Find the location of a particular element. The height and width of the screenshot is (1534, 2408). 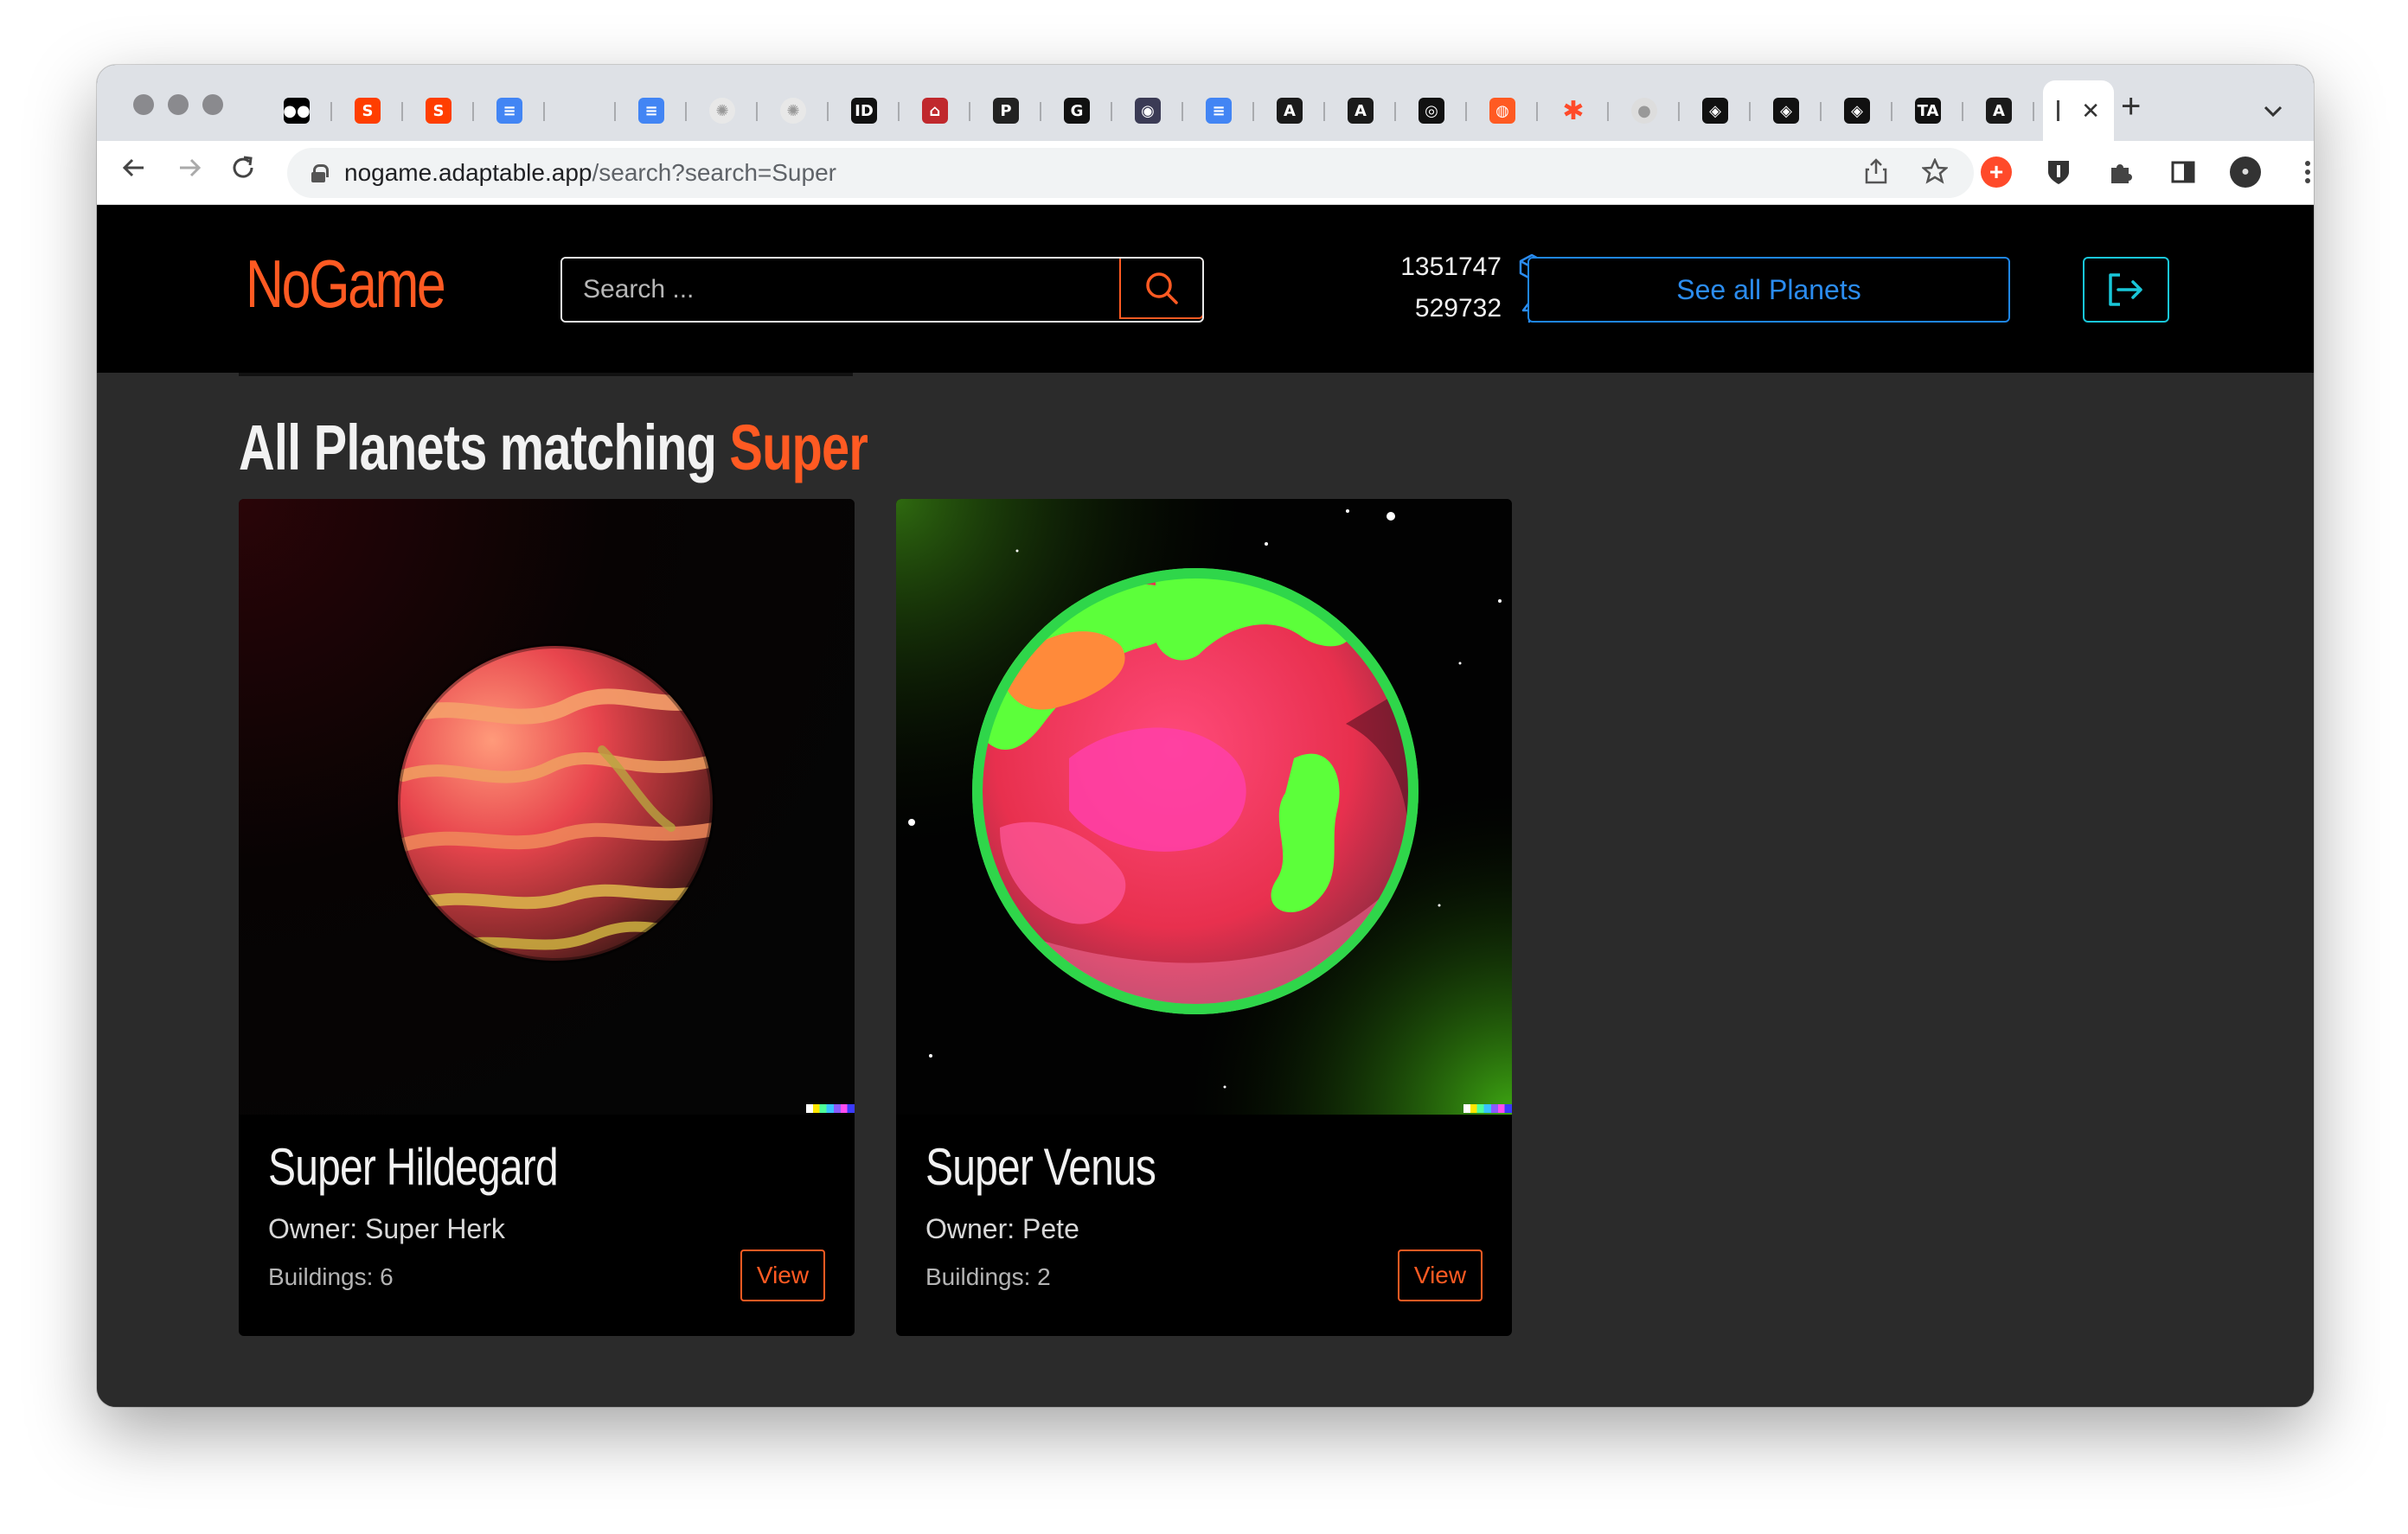

window-controls is located at coordinates (178, 104).